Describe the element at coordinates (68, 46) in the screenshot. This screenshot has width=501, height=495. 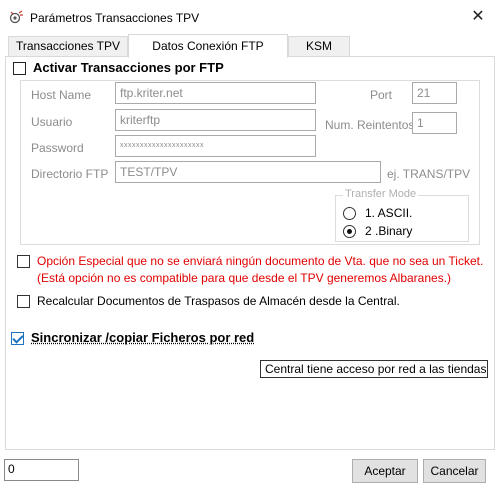
I see `tab-transacciones-tpv: Transacciones TPV` at that location.